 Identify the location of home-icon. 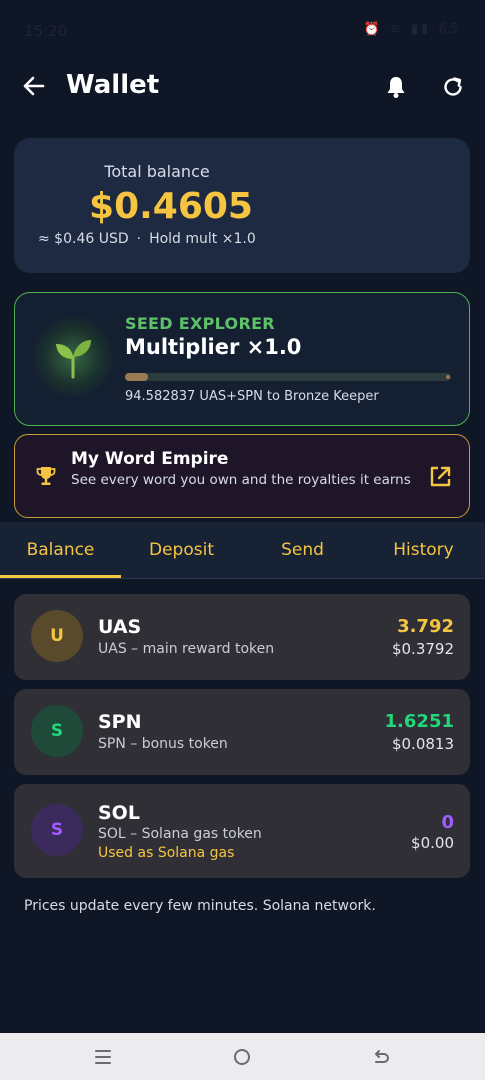
(242, 1057).